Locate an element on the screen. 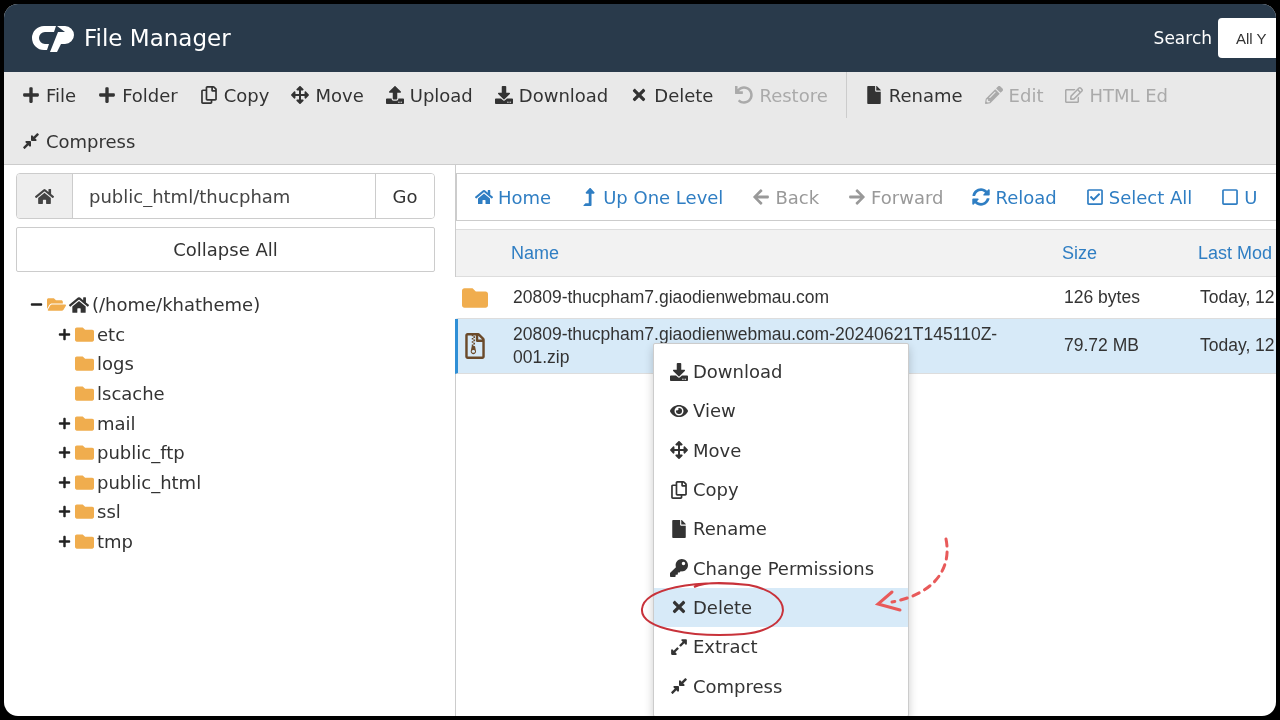 The image size is (1280, 720). file-name: 20809-thucpham7.giaodienwebmau.com is located at coordinates (672, 297).